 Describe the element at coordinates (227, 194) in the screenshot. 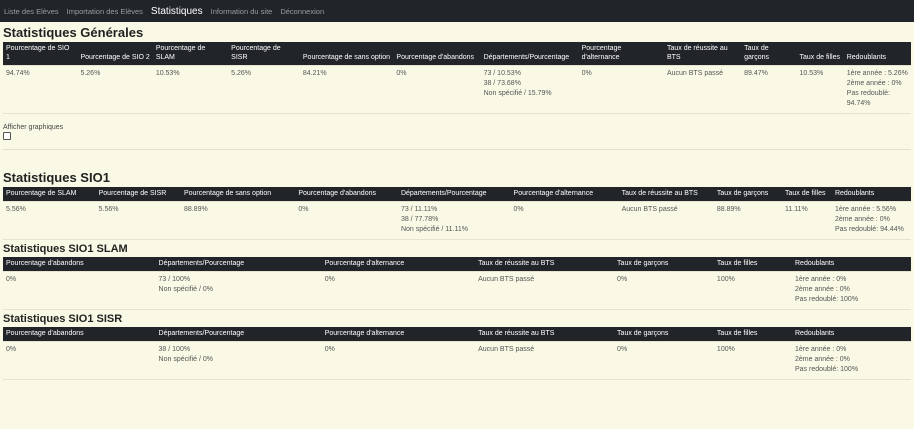

I see `column-header: Pourcentage de sans option` at that location.